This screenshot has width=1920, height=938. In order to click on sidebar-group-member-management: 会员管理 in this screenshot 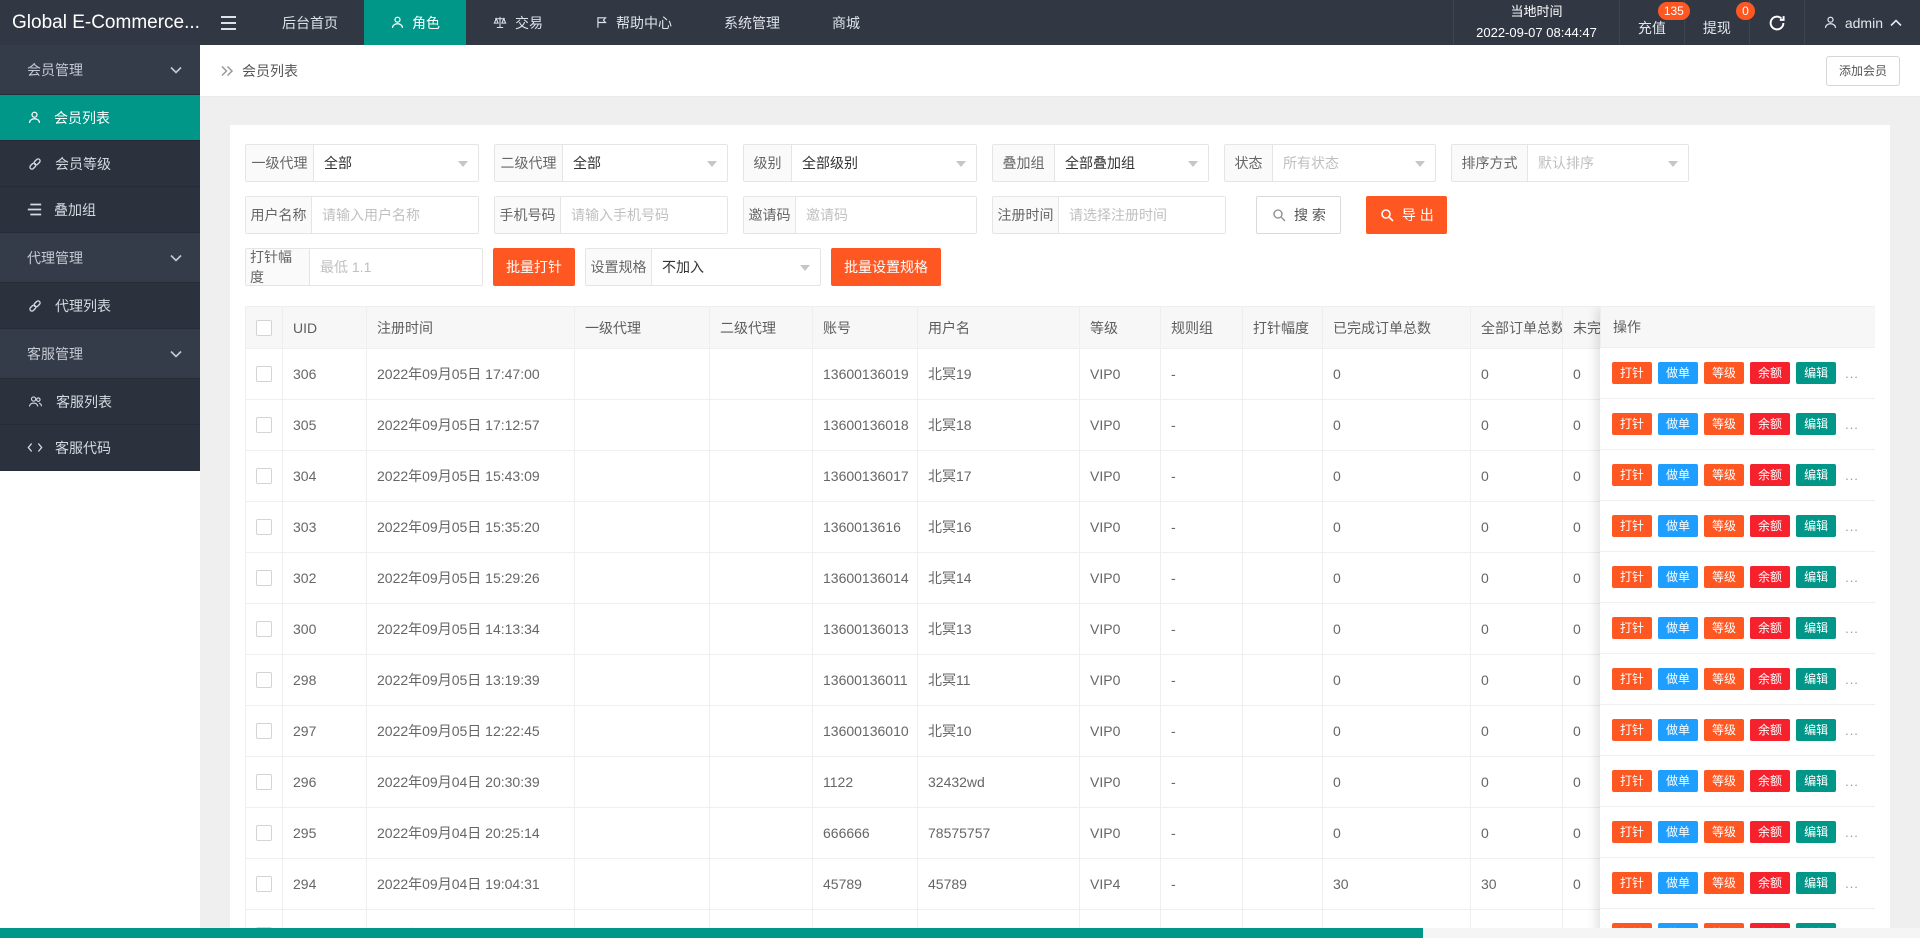, I will do `click(100, 70)`.